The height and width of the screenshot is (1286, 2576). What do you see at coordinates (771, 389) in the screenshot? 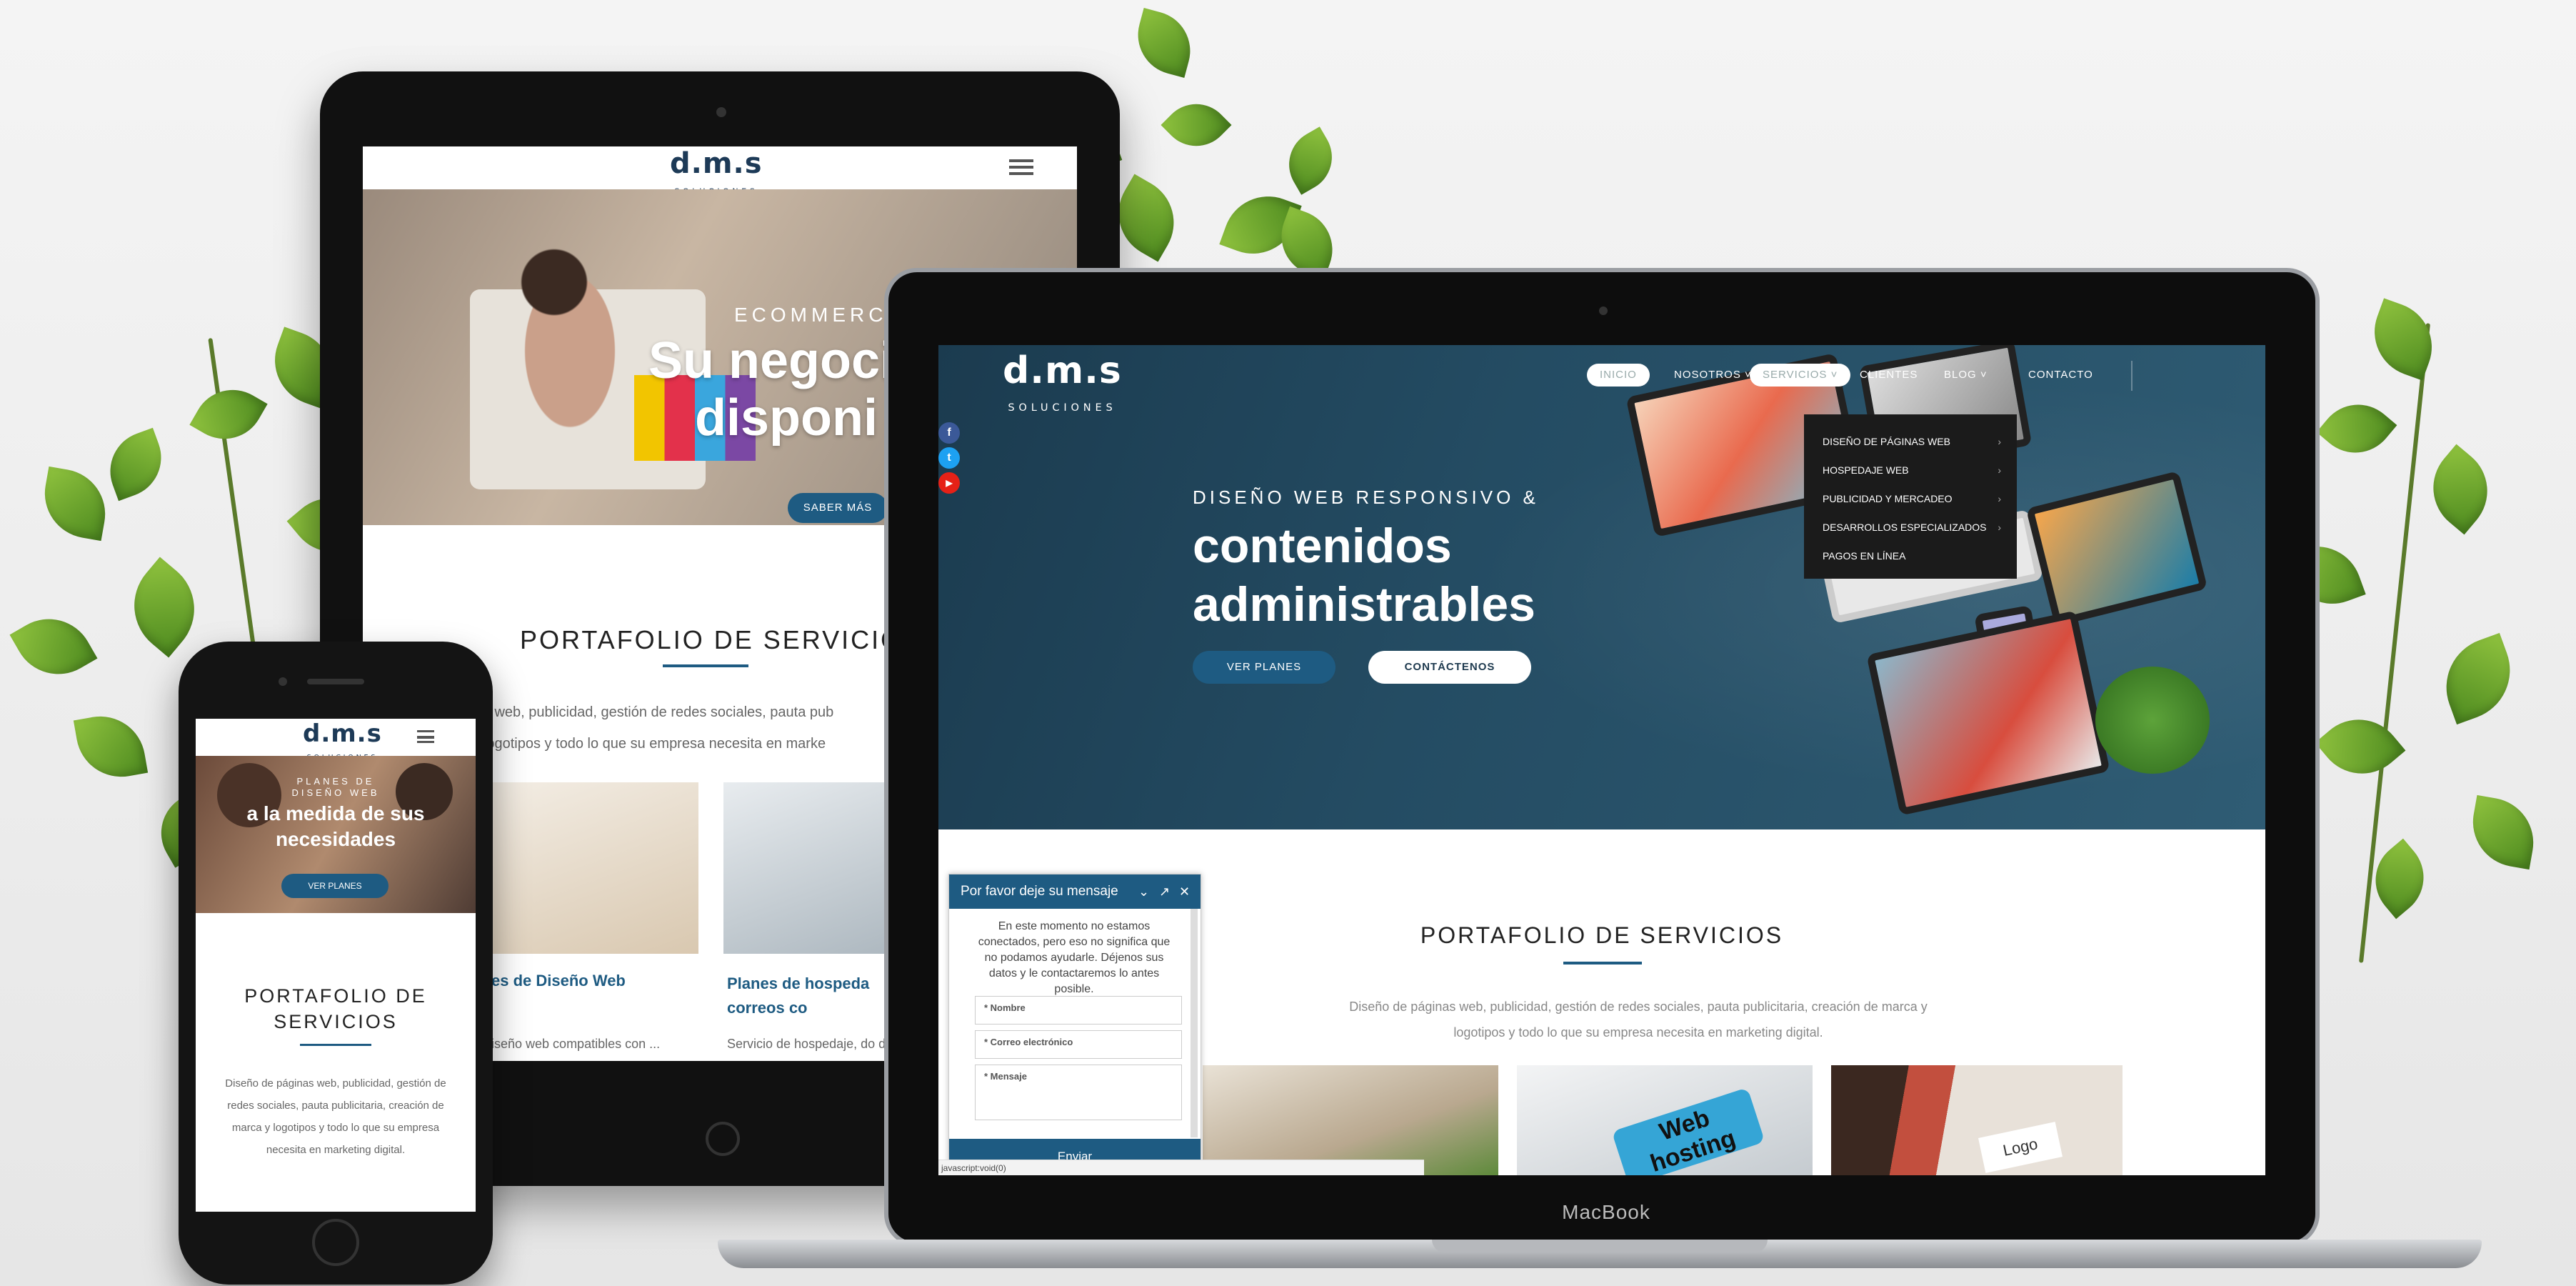
I see `tablet-hero-title: Su negoci disponi` at bounding box center [771, 389].